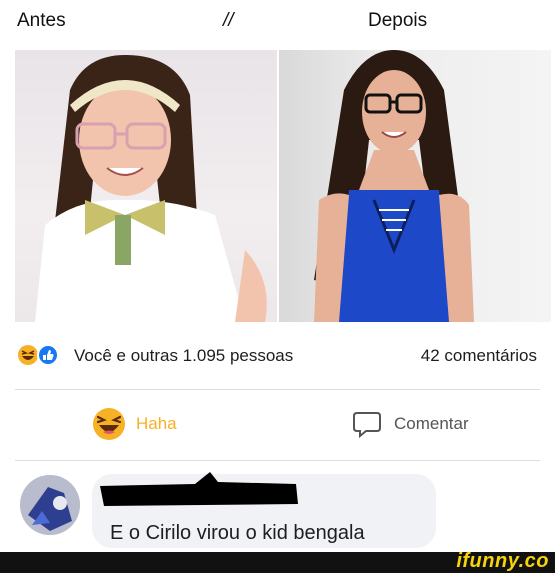  What do you see at coordinates (199, 489) in the screenshot?
I see `redacted-name` at bounding box center [199, 489].